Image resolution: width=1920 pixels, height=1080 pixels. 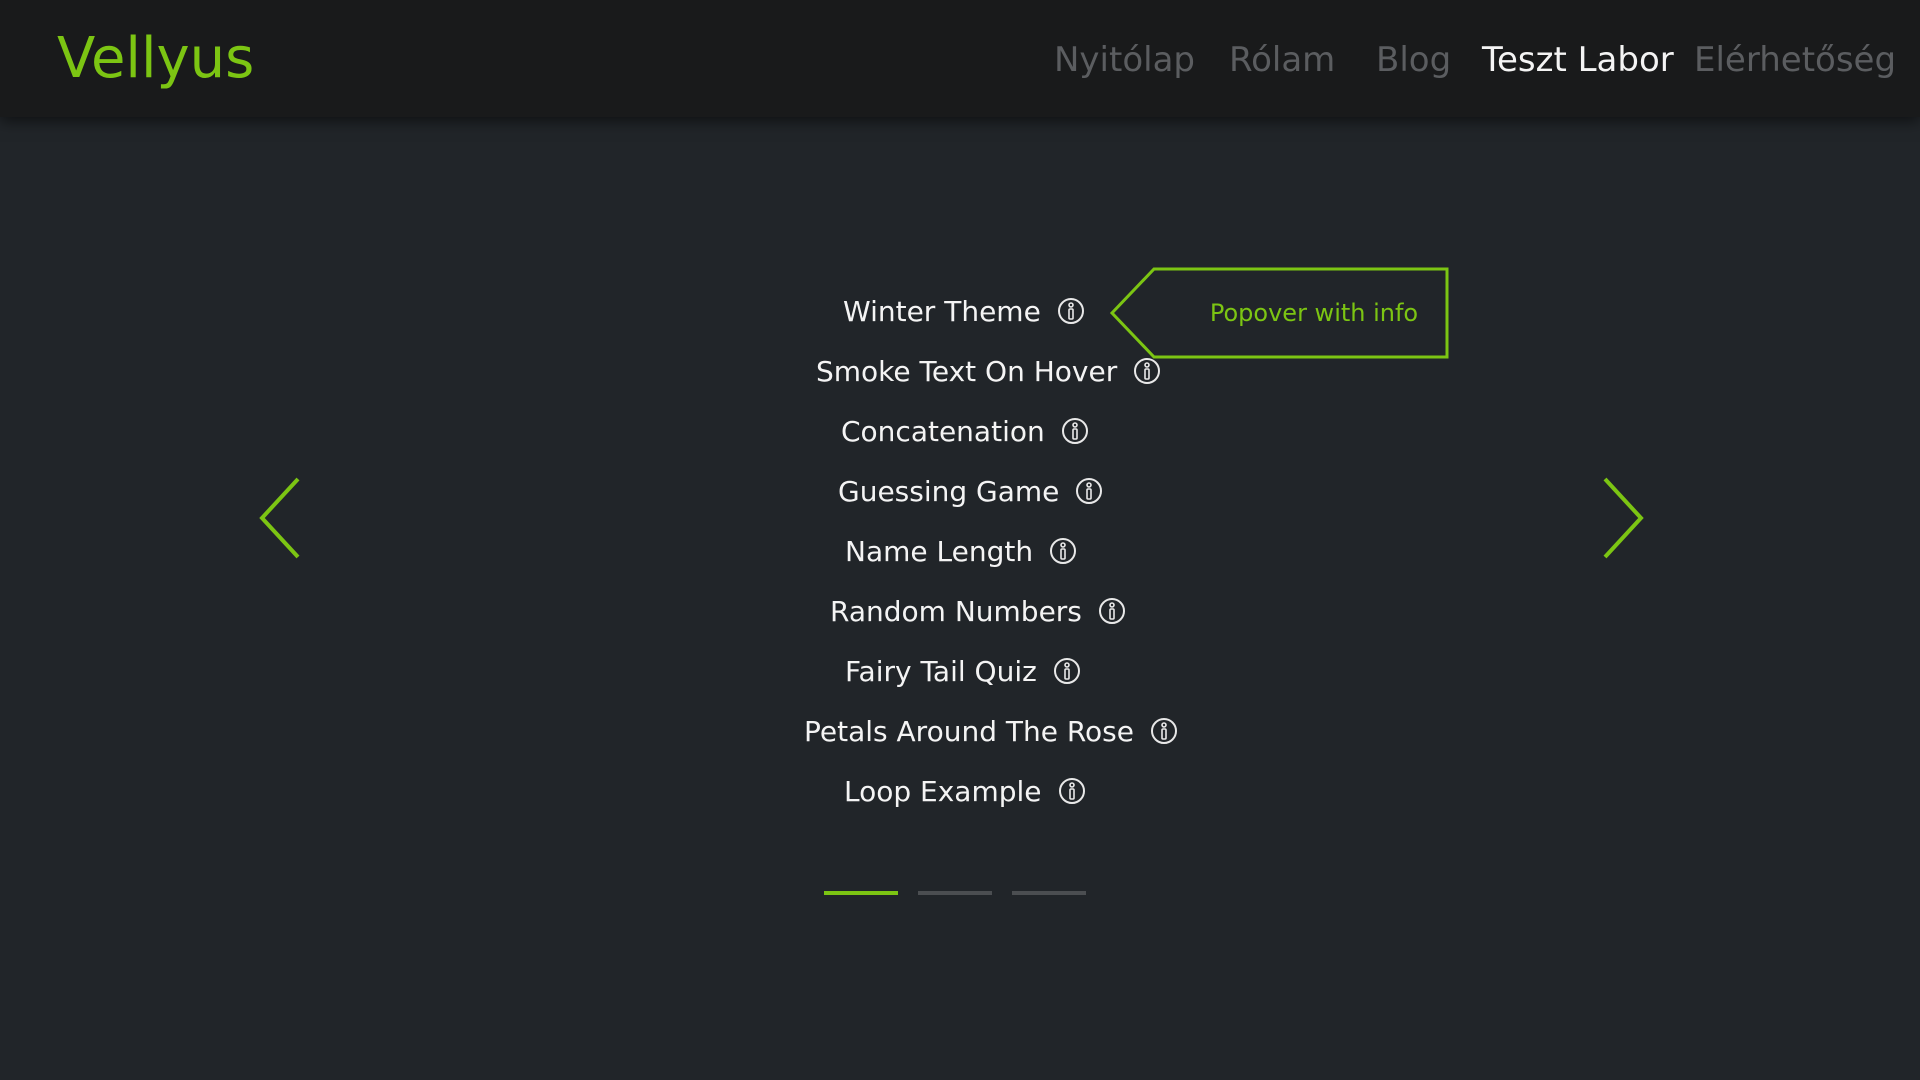 I want to click on list-item: Winter Theme, so click(x=964, y=311).